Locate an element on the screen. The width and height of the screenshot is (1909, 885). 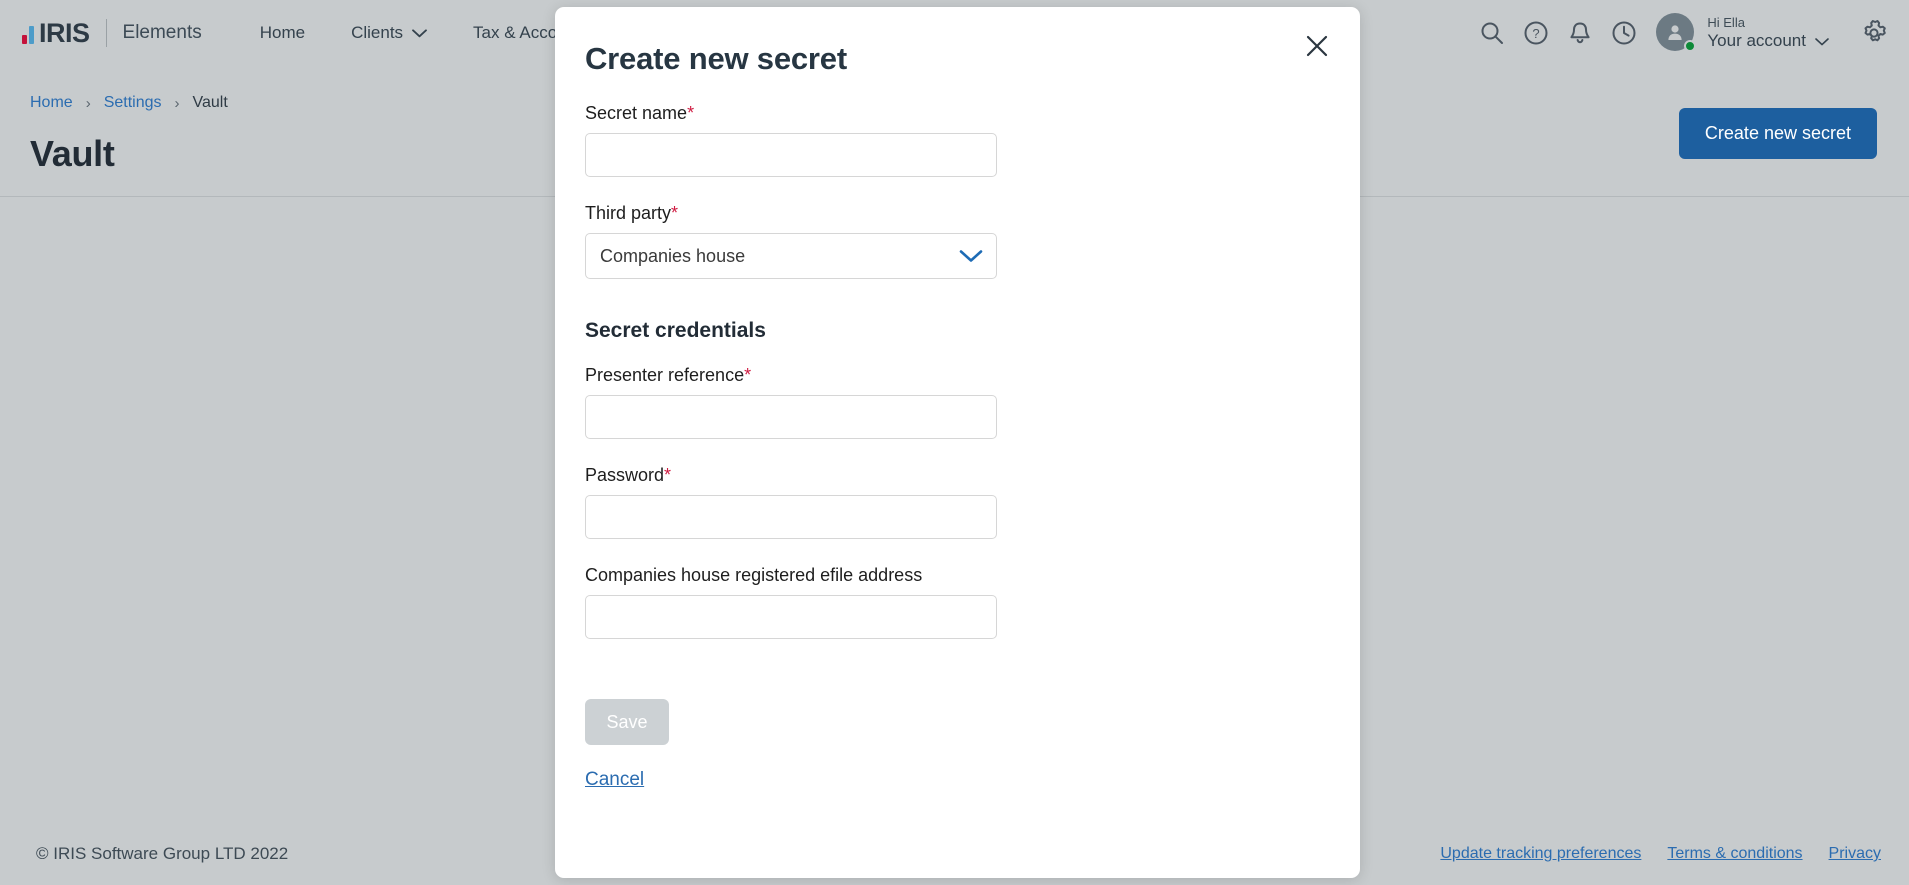
breadcrumb-item-home: Home is located at coordinates (51, 103).